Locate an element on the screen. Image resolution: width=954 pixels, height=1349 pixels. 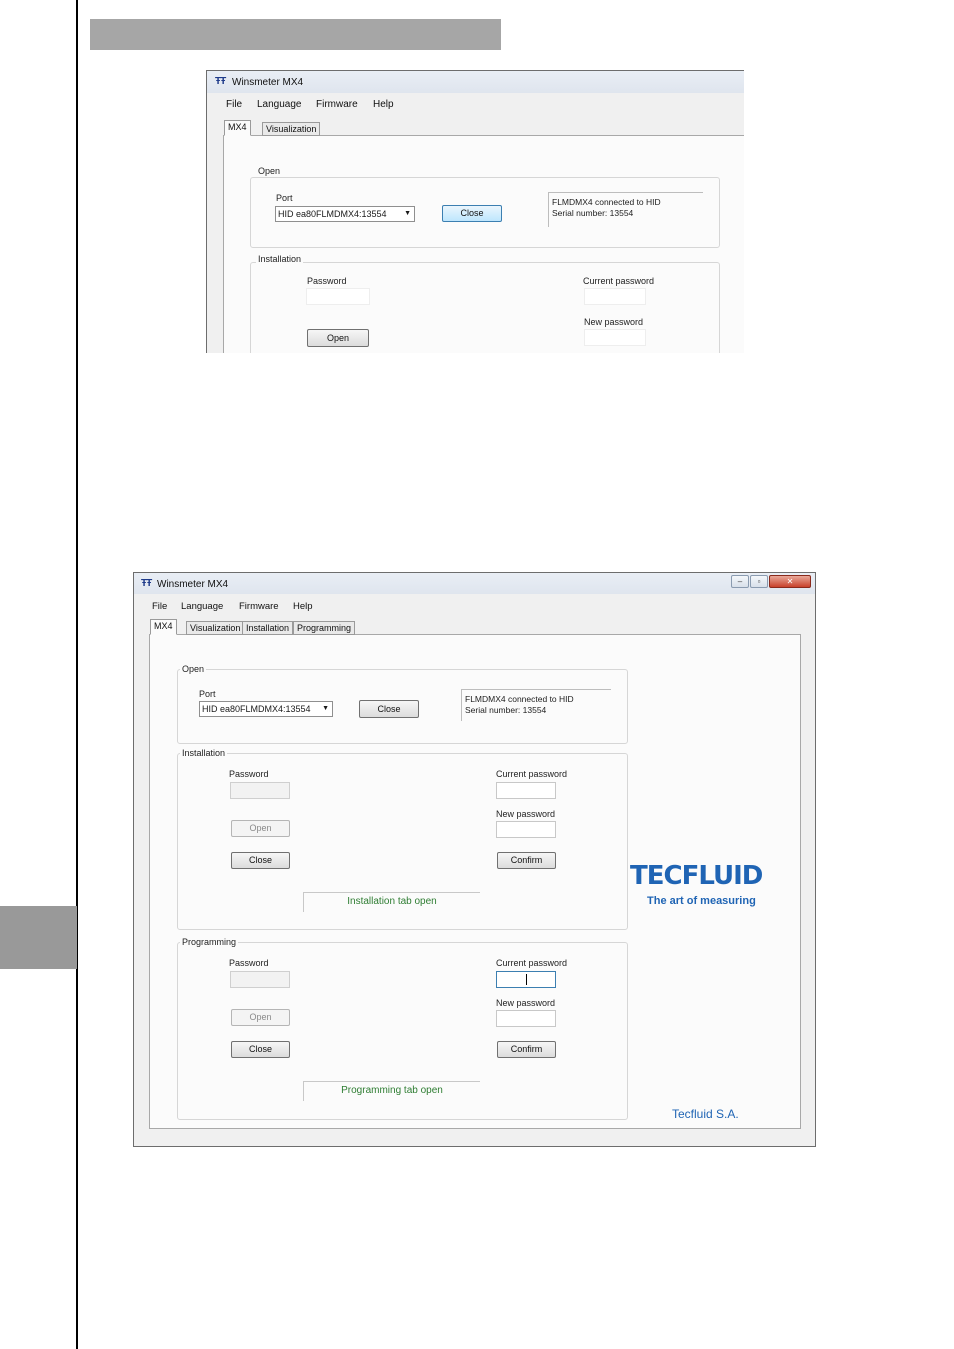
section-header-bar is located at coordinates (295, 34).